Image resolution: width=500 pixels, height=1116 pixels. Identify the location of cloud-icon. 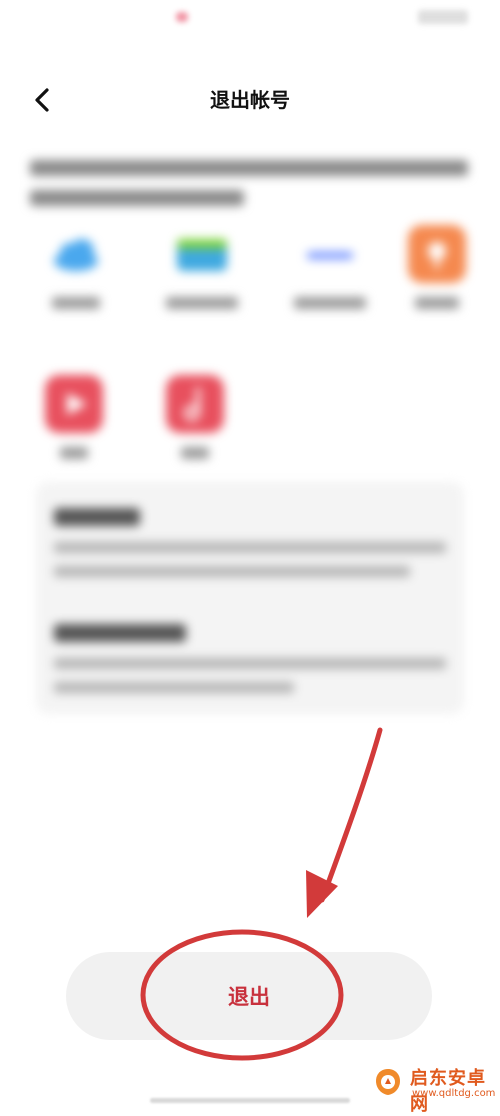
(76, 254).